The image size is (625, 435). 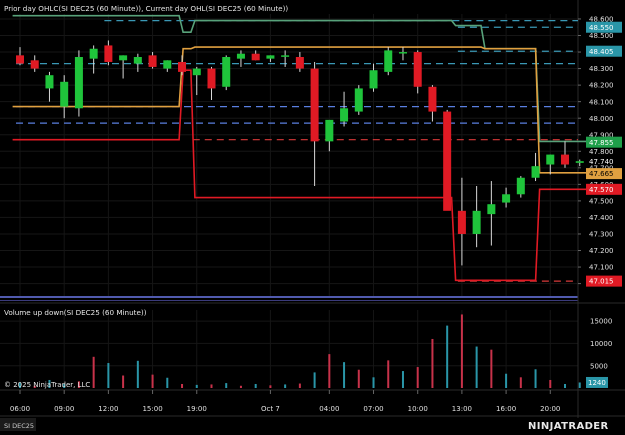 What do you see at coordinates (601, 190) in the screenshot?
I see `price-badge-label: 47.570` at bounding box center [601, 190].